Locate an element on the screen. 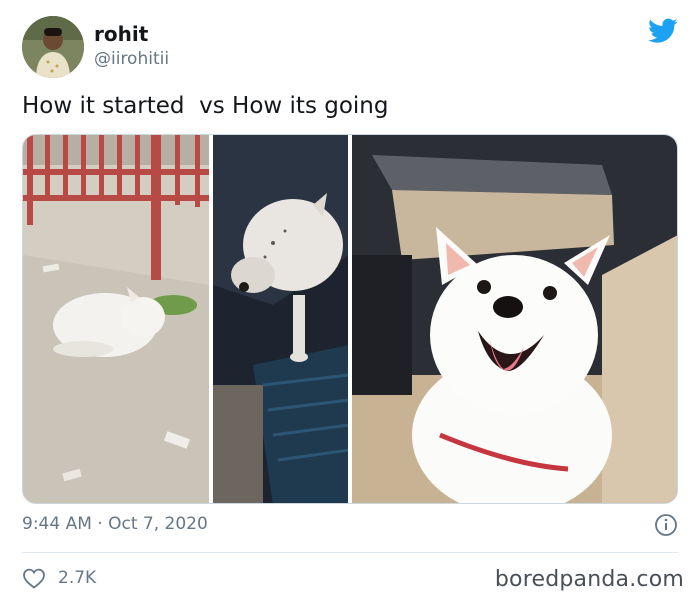 Image resolution: width=700 pixels, height=606 pixels. tweet-text: How it started vs How its going is located at coordinates (205, 106).